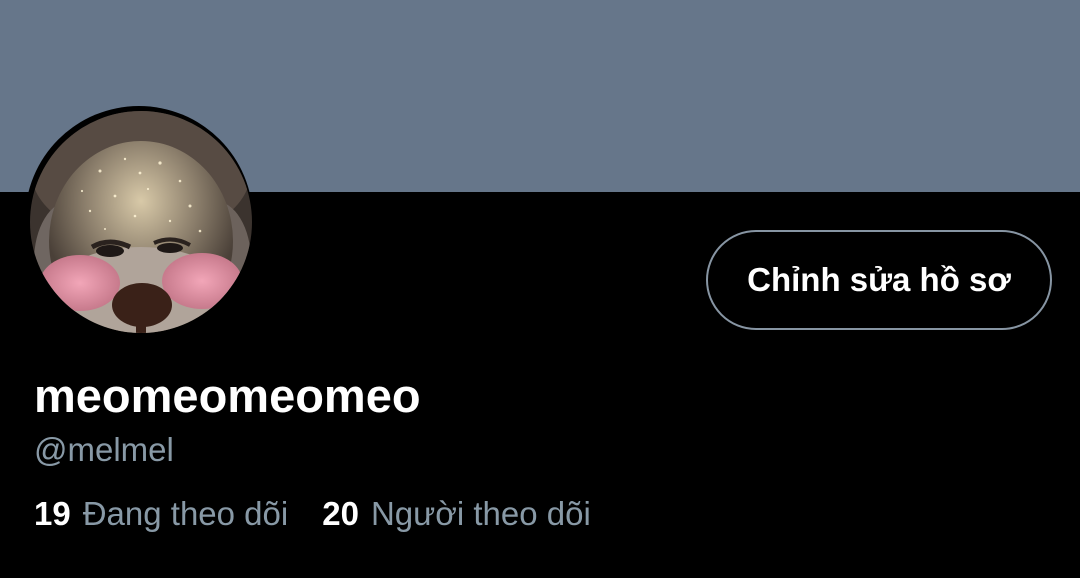 This screenshot has height=578, width=1080. Describe the element at coordinates (340, 513) in the screenshot. I see `followers-count: 20` at that location.